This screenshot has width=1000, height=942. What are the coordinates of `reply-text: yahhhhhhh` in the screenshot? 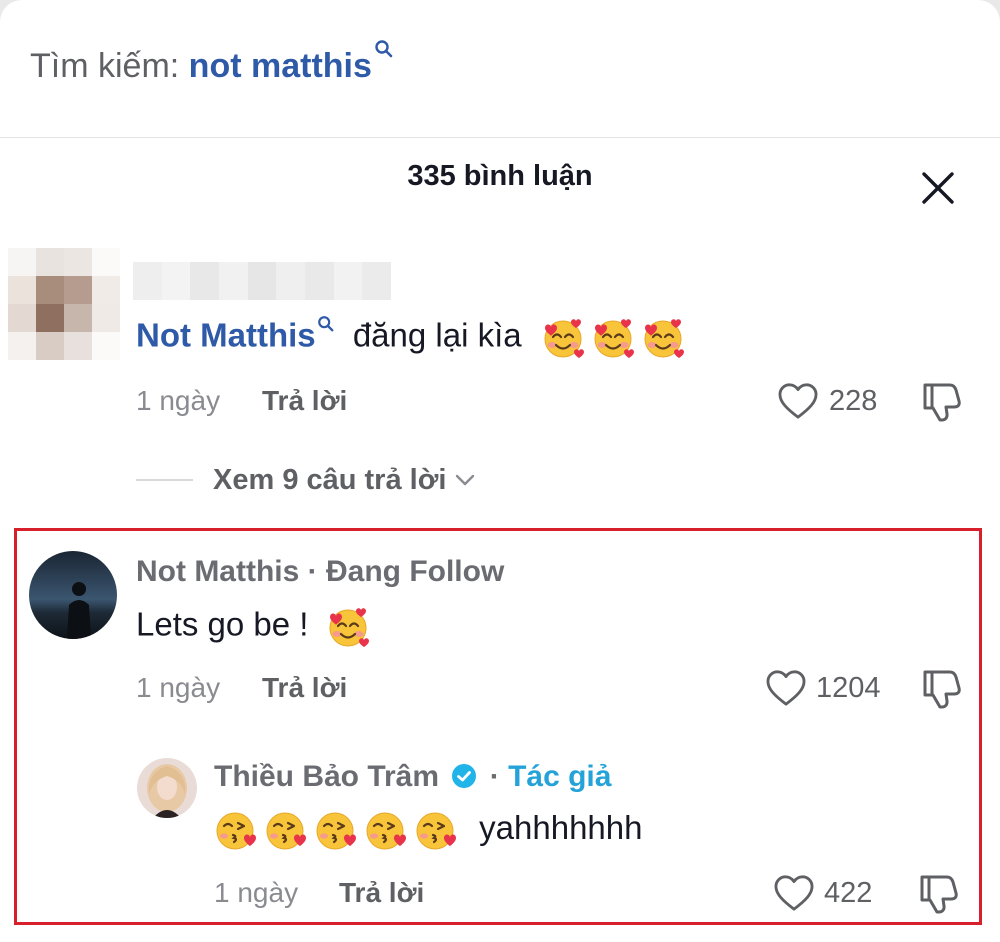 It's located at (428, 830).